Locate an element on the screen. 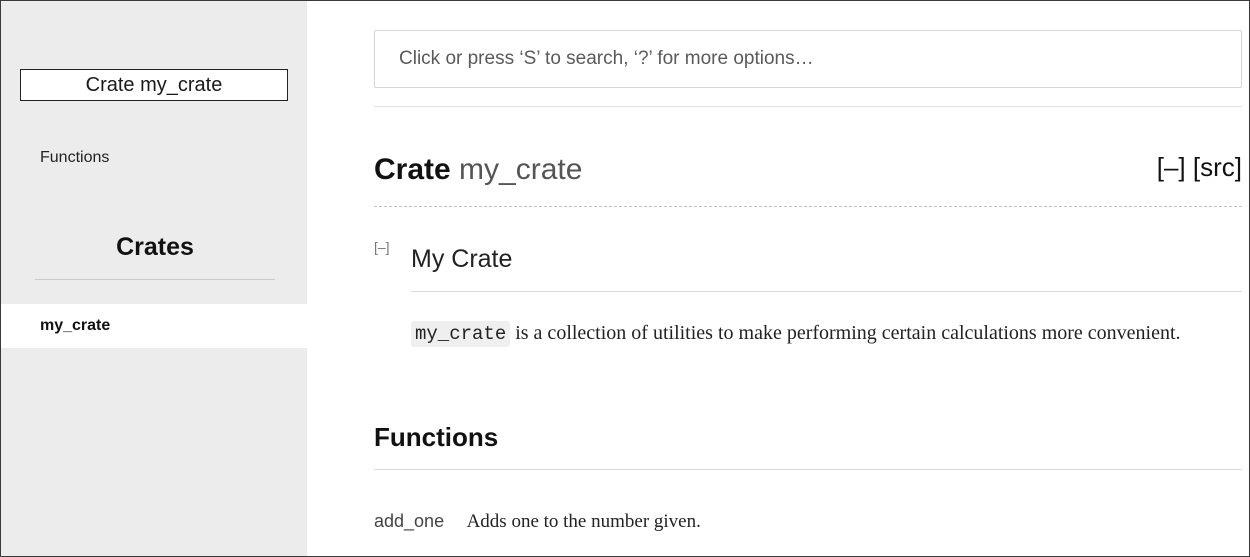 The image size is (1250, 557). sidebar-item-my-crate: my_crate is located at coordinates (154, 326).